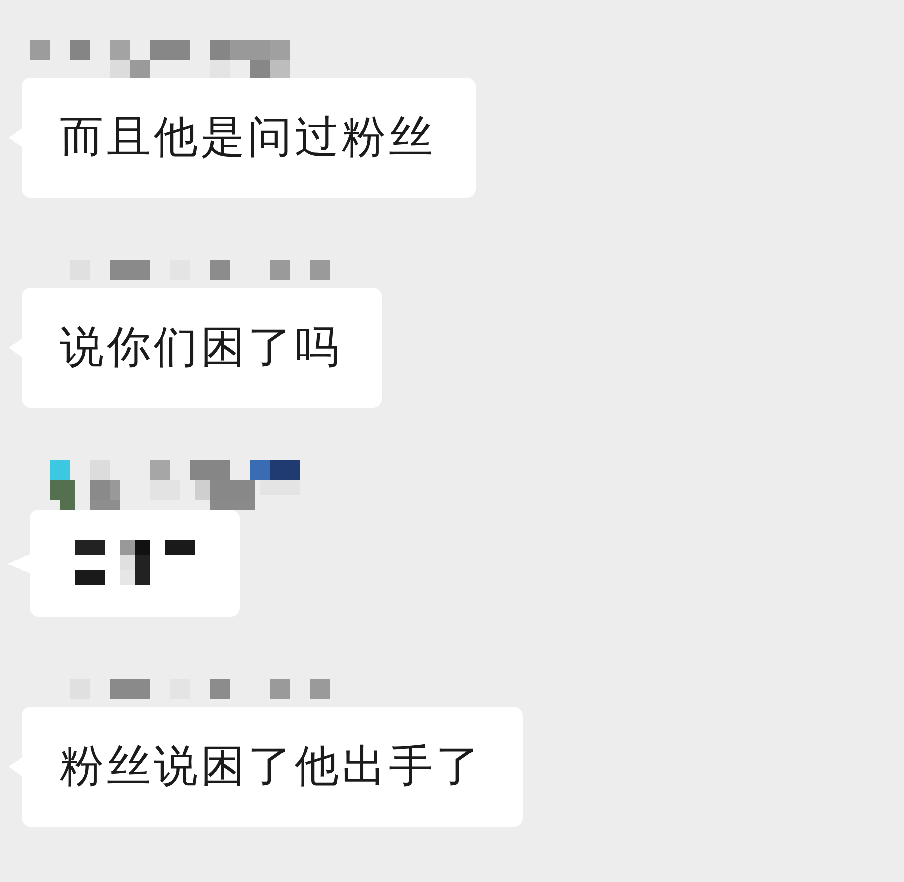 This screenshot has height=882, width=904. What do you see at coordinates (242, 138) in the screenshot?
I see `message-bubble: 而且他是问过粉丝` at bounding box center [242, 138].